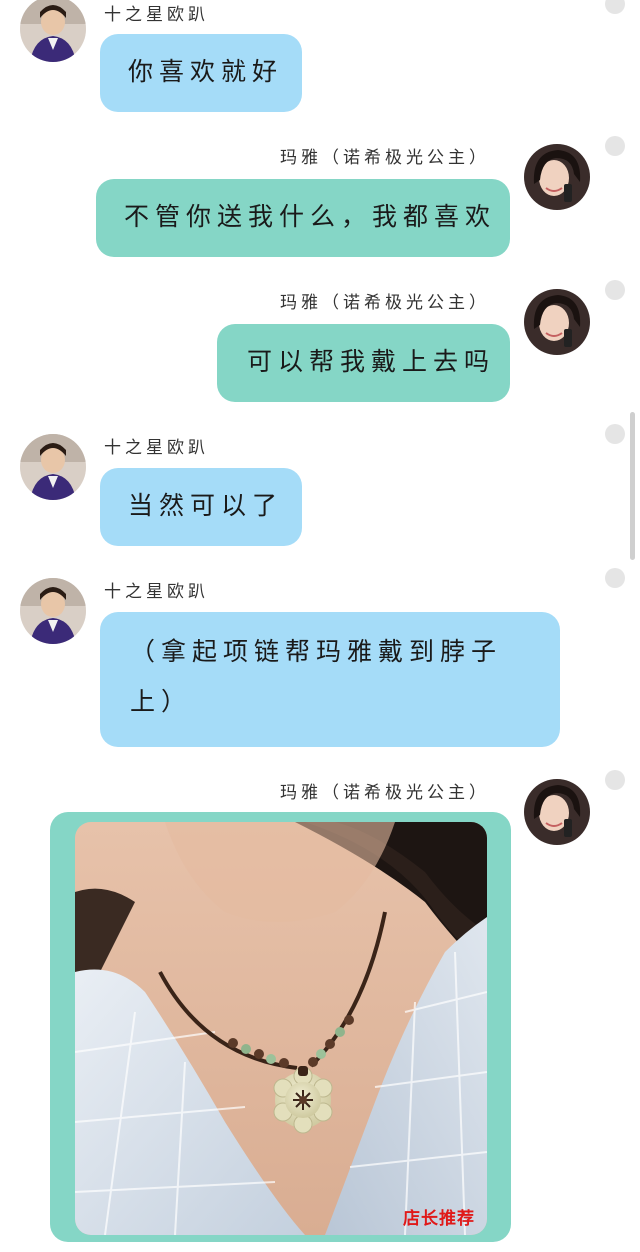  I want to click on photo-caption: 店长推荐, so click(439, 1219).